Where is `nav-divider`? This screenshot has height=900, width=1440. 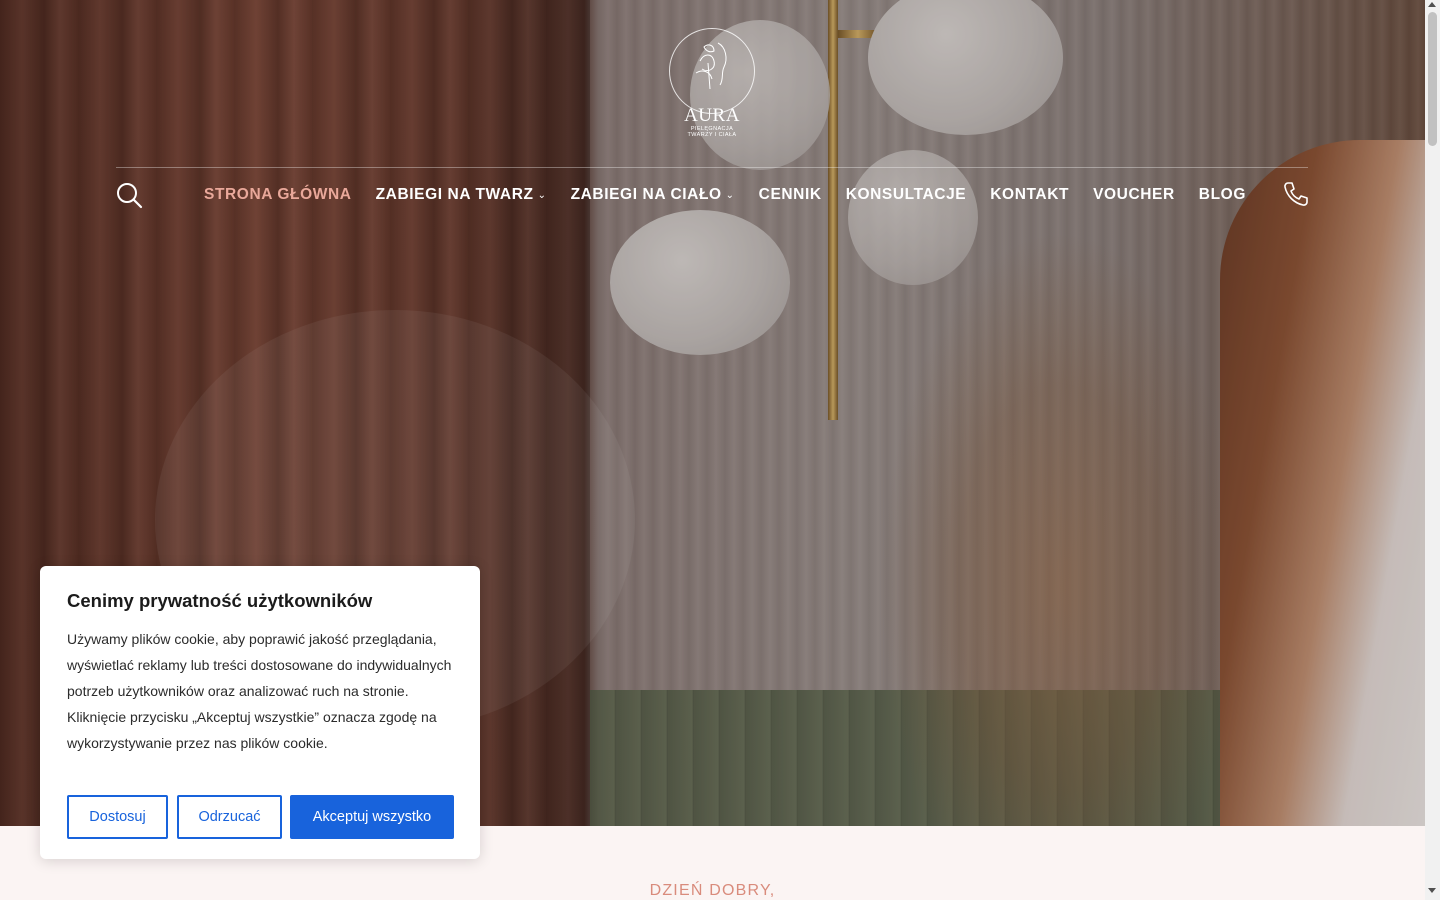
nav-divider is located at coordinates (712, 167).